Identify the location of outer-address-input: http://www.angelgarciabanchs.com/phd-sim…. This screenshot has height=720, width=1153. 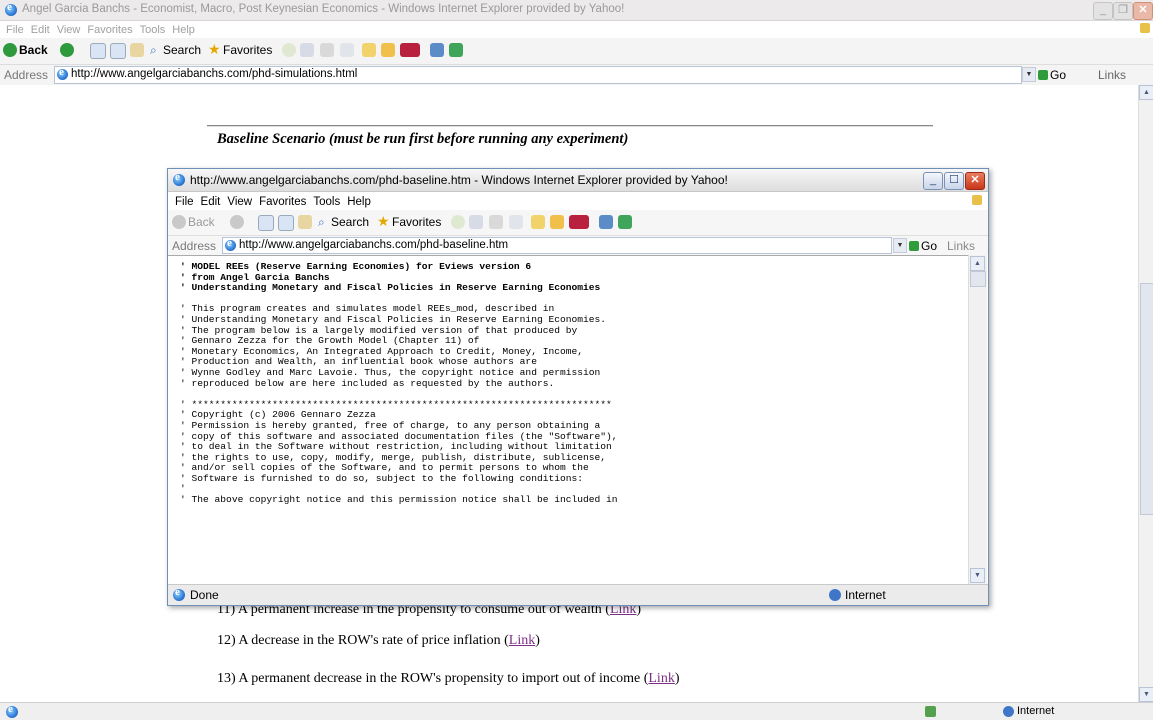
(538, 75).